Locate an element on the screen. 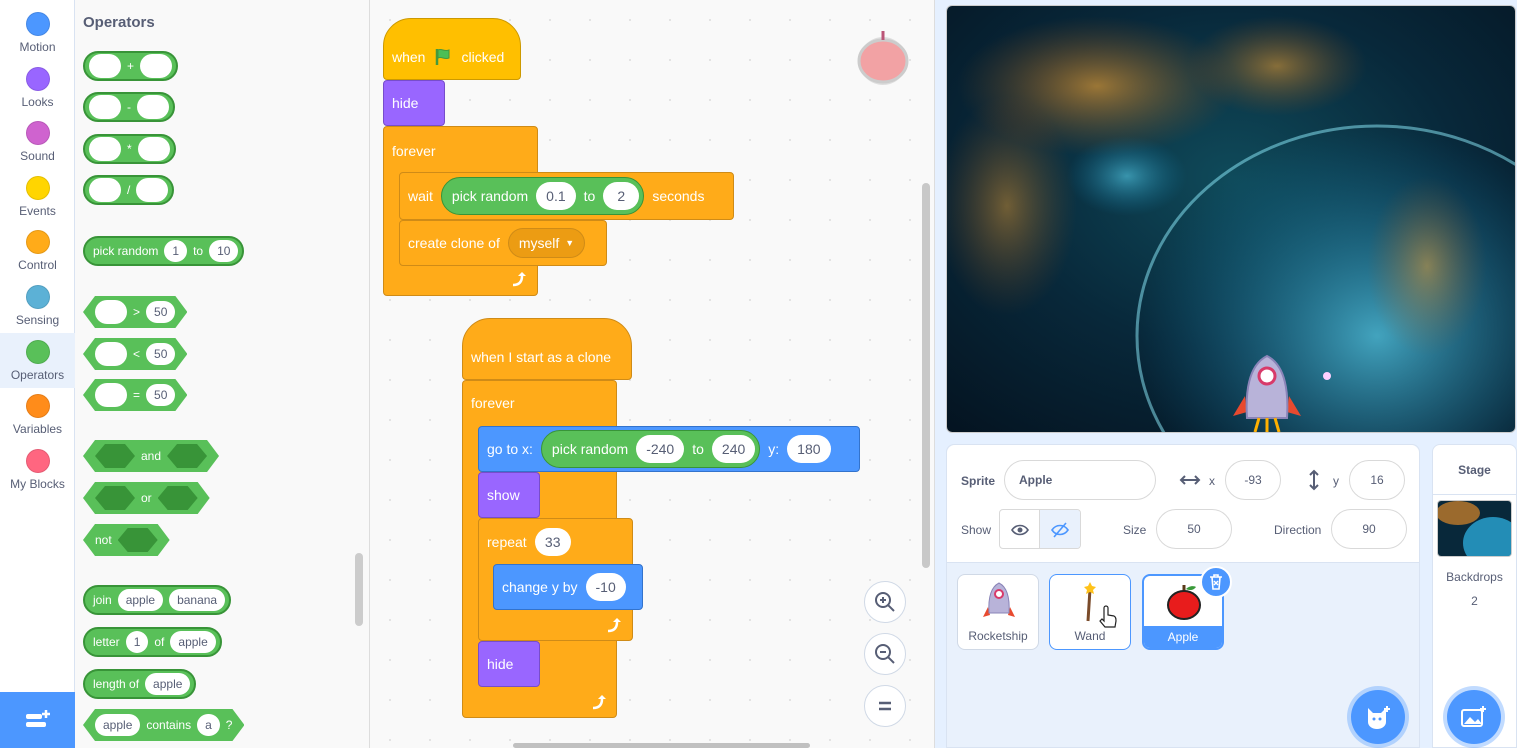  zoom-in-button is located at coordinates (885, 602).